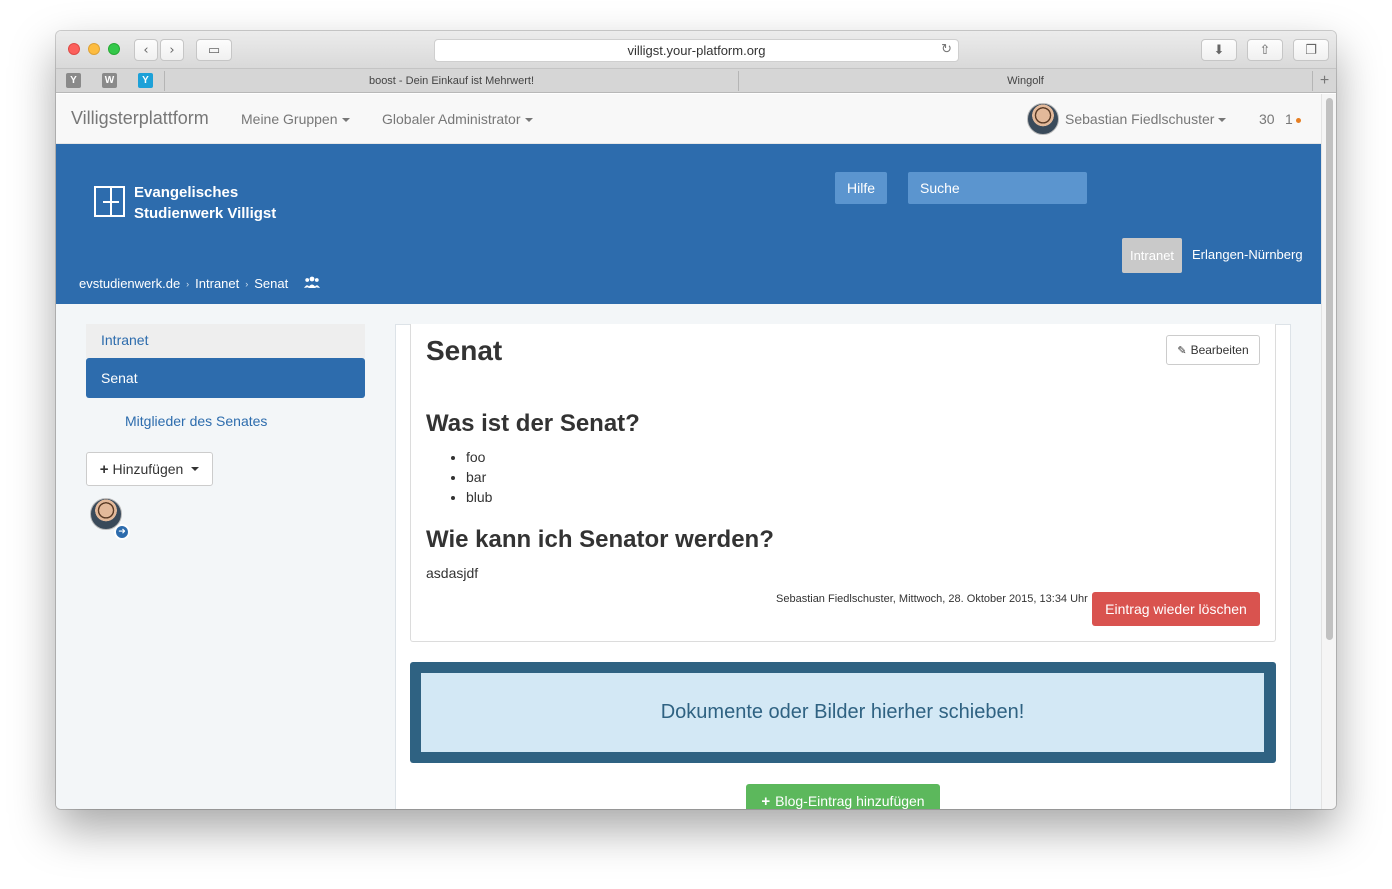  What do you see at coordinates (205, 203) in the screenshot?
I see `logo-text: Evangelisches Studienwerk Villigst` at bounding box center [205, 203].